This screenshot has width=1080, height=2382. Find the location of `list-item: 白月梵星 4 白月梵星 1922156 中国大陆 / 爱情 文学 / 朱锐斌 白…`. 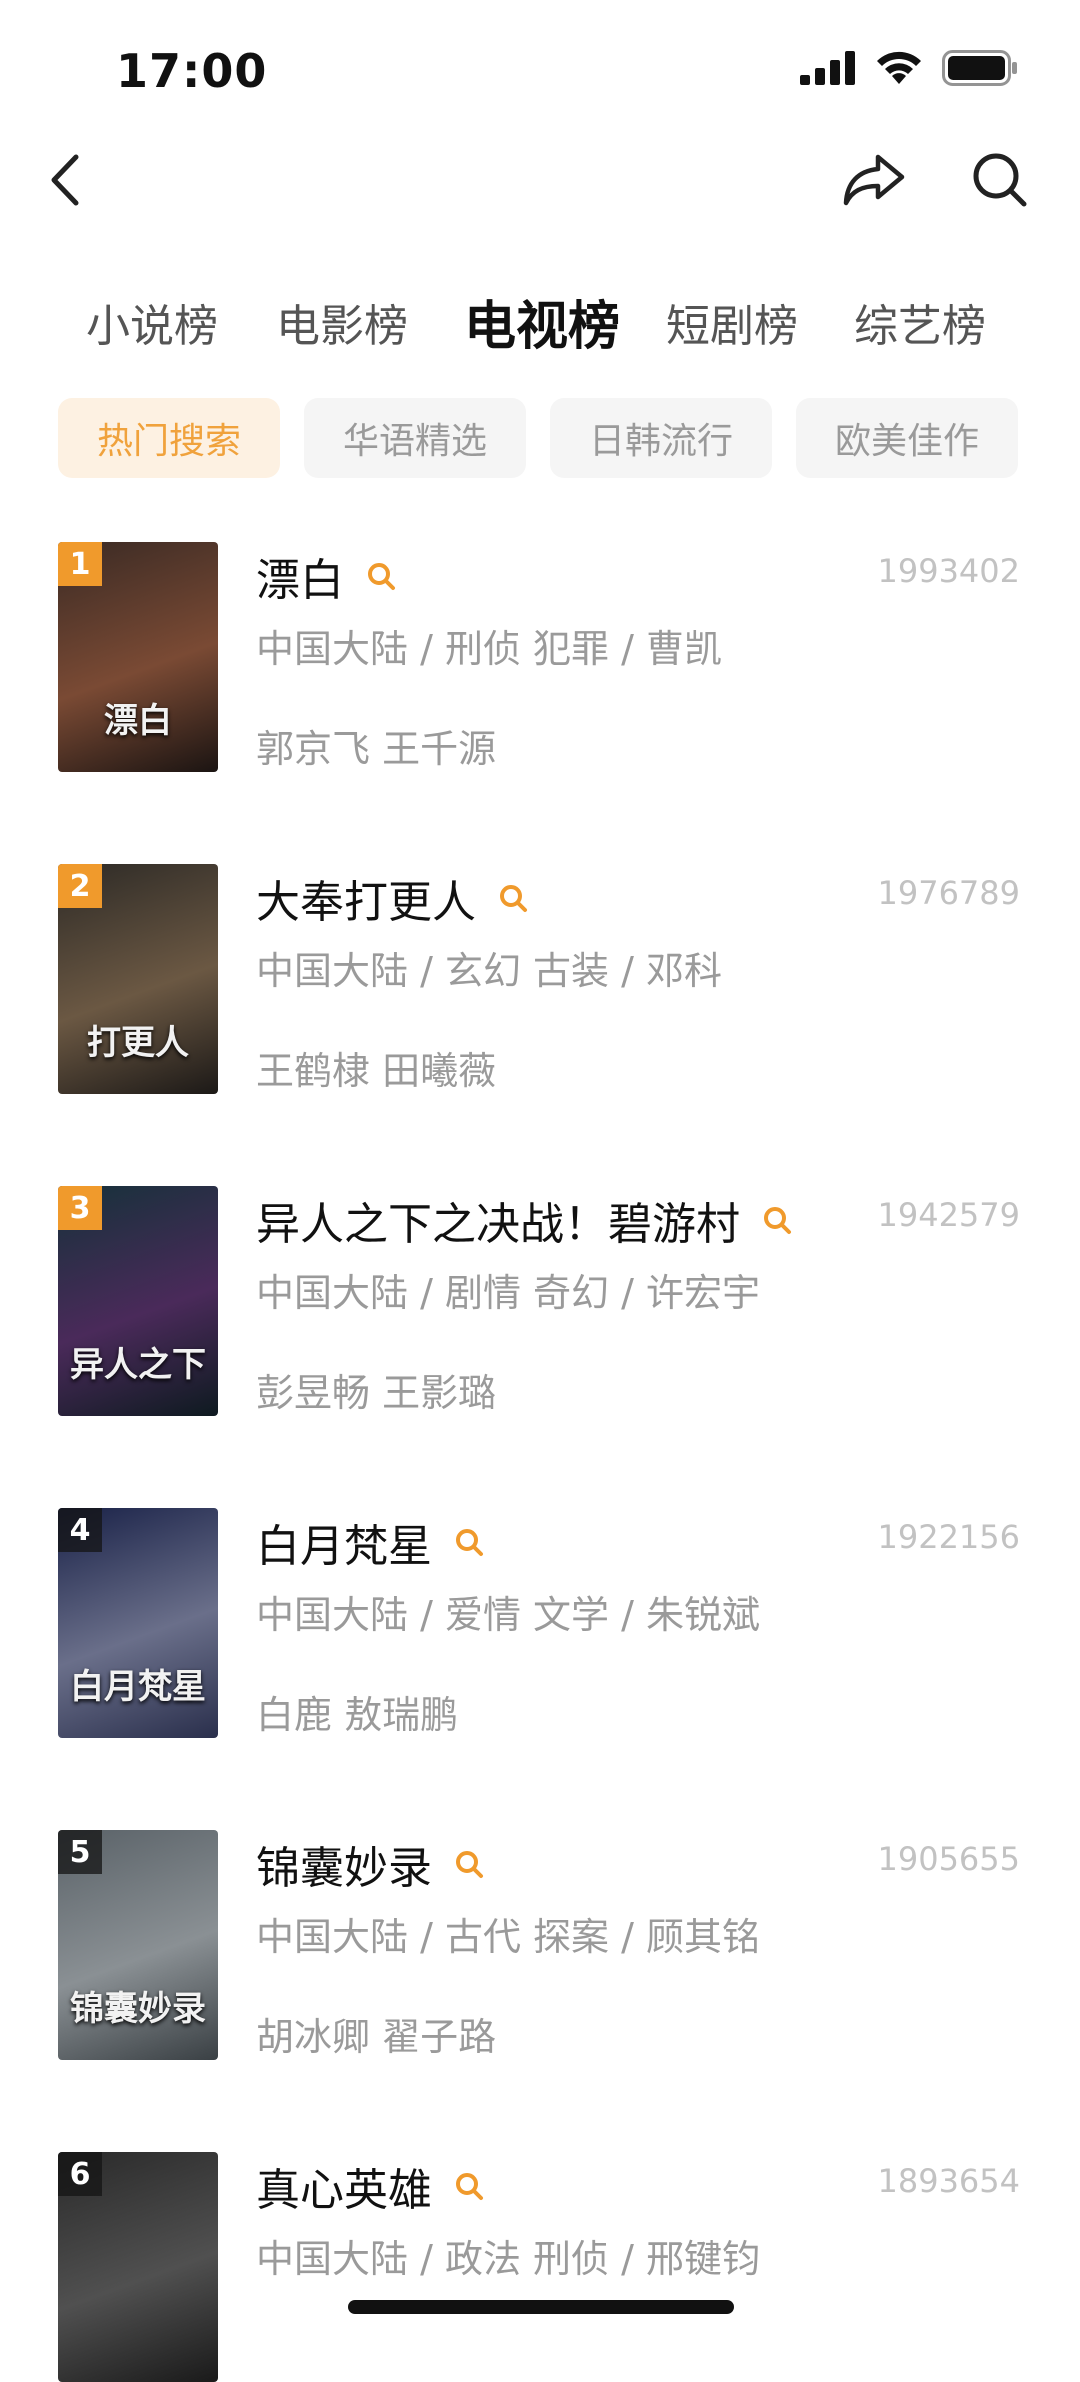

list-item: 白月梵星 4 白月梵星 1922156 中国大陆 / 爱情 文学 / 朱锐斌 白… is located at coordinates (540, 1623).